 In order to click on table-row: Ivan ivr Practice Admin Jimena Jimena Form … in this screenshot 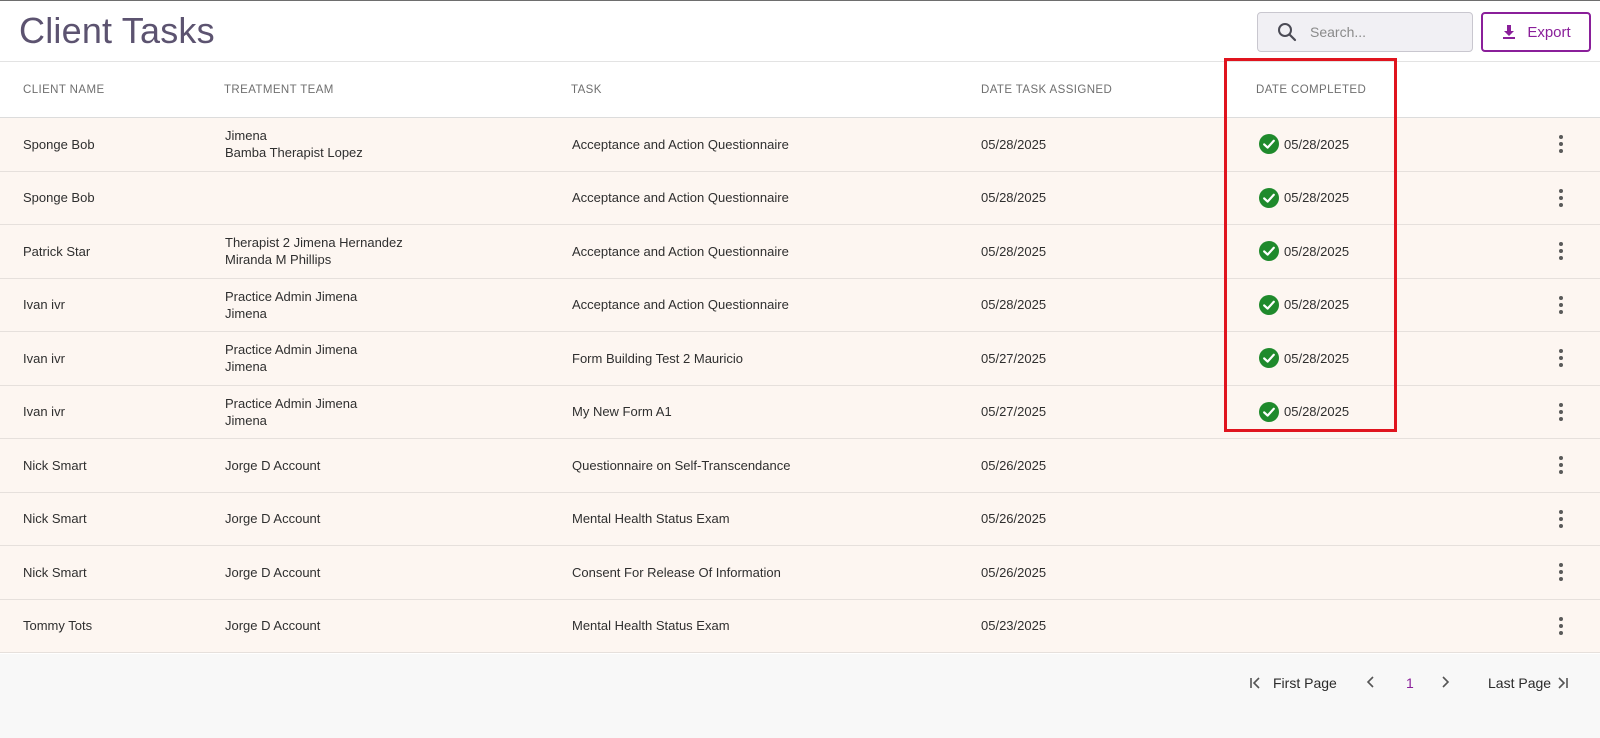, I will do `click(800, 359)`.